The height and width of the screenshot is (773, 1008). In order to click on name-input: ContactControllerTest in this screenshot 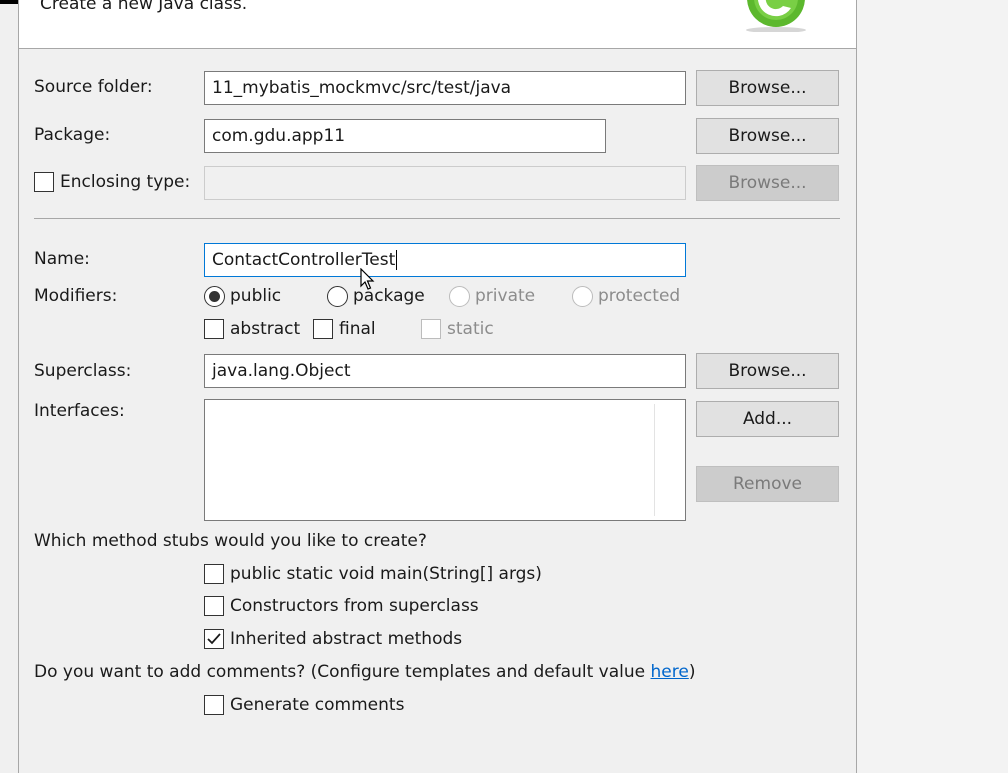, I will do `click(445, 260)`.